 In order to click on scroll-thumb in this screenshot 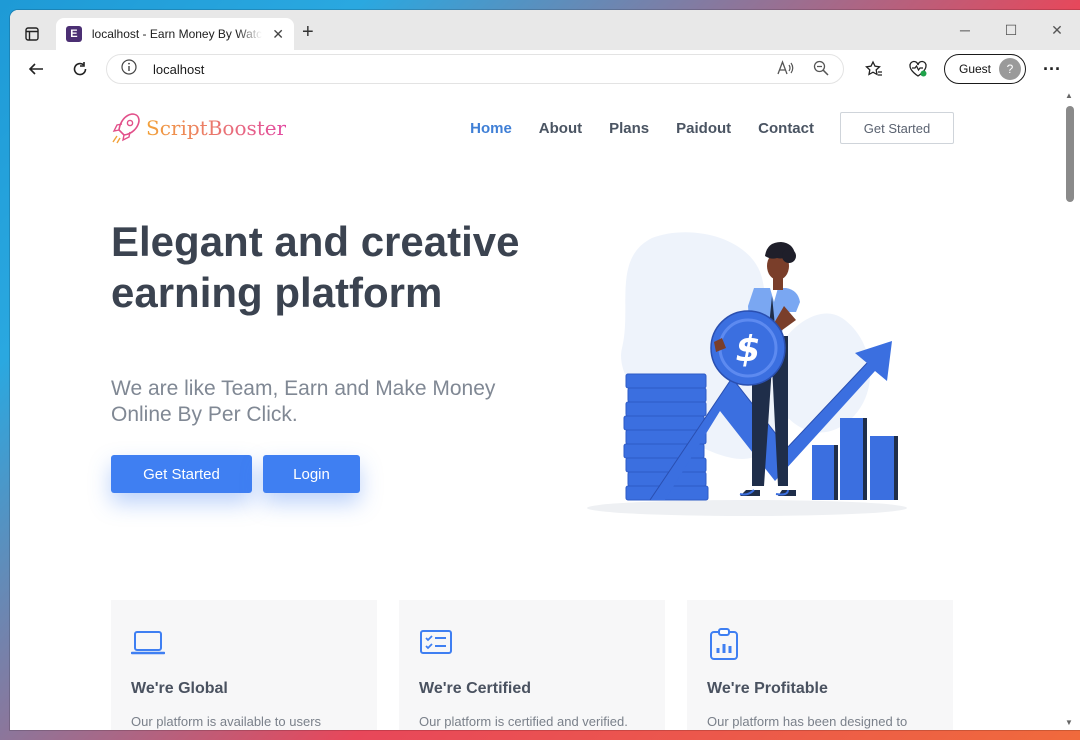, I will do `click(1070, 154)`.